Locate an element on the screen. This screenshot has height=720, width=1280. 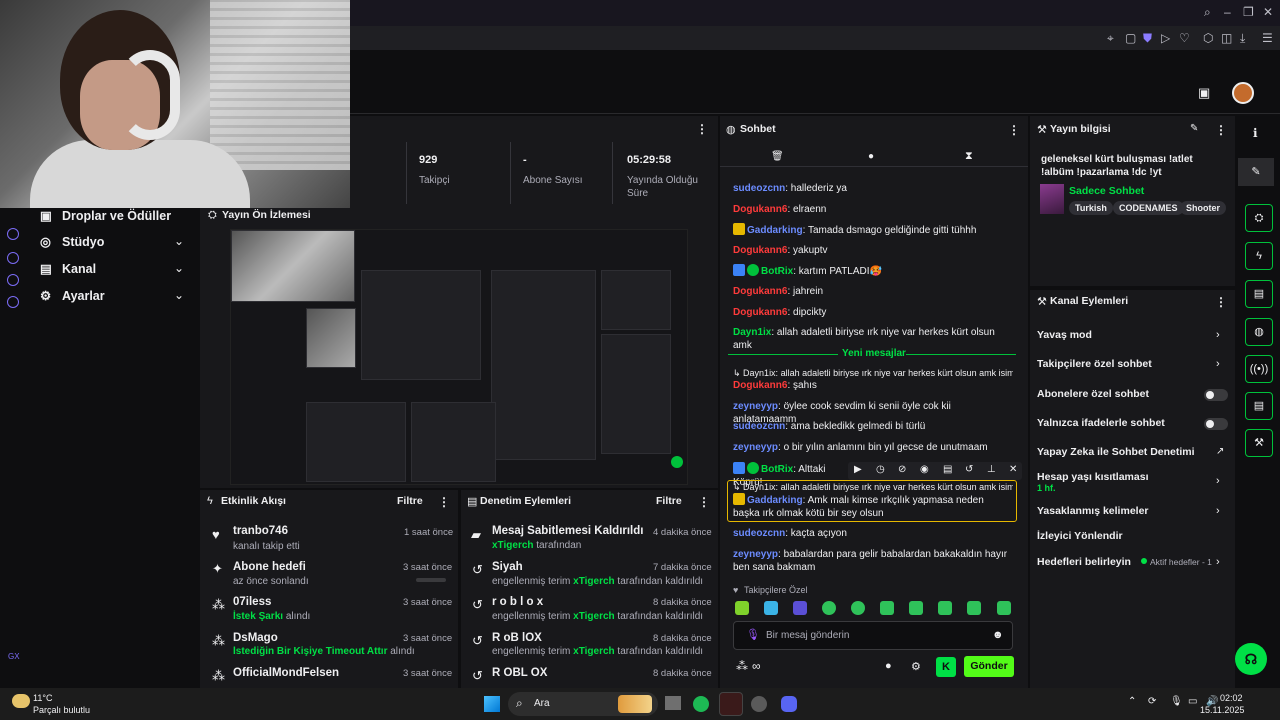
subs-only-toggle is located at coordinates (1216, 395).